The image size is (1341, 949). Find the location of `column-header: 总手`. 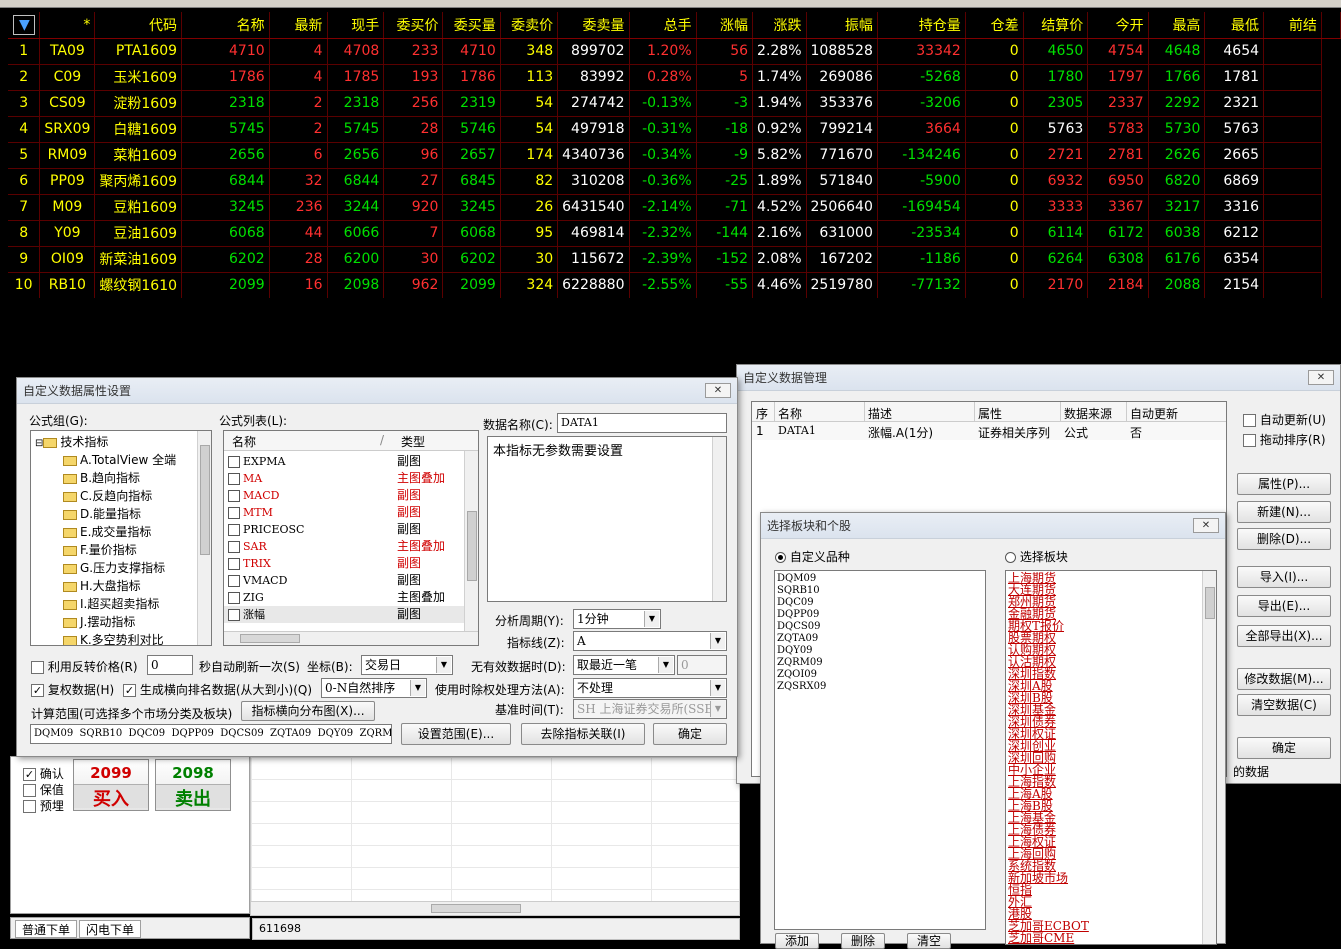

column-header: 总手 is located at coordinates (663, 25).